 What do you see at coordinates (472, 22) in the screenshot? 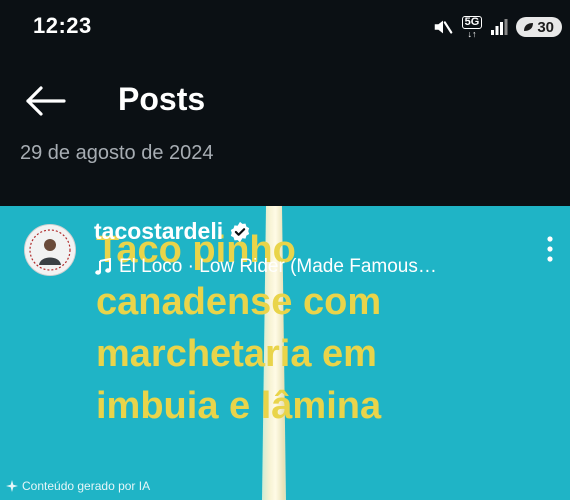
I see `network-type: 5G` at bounding box center [472, 22].